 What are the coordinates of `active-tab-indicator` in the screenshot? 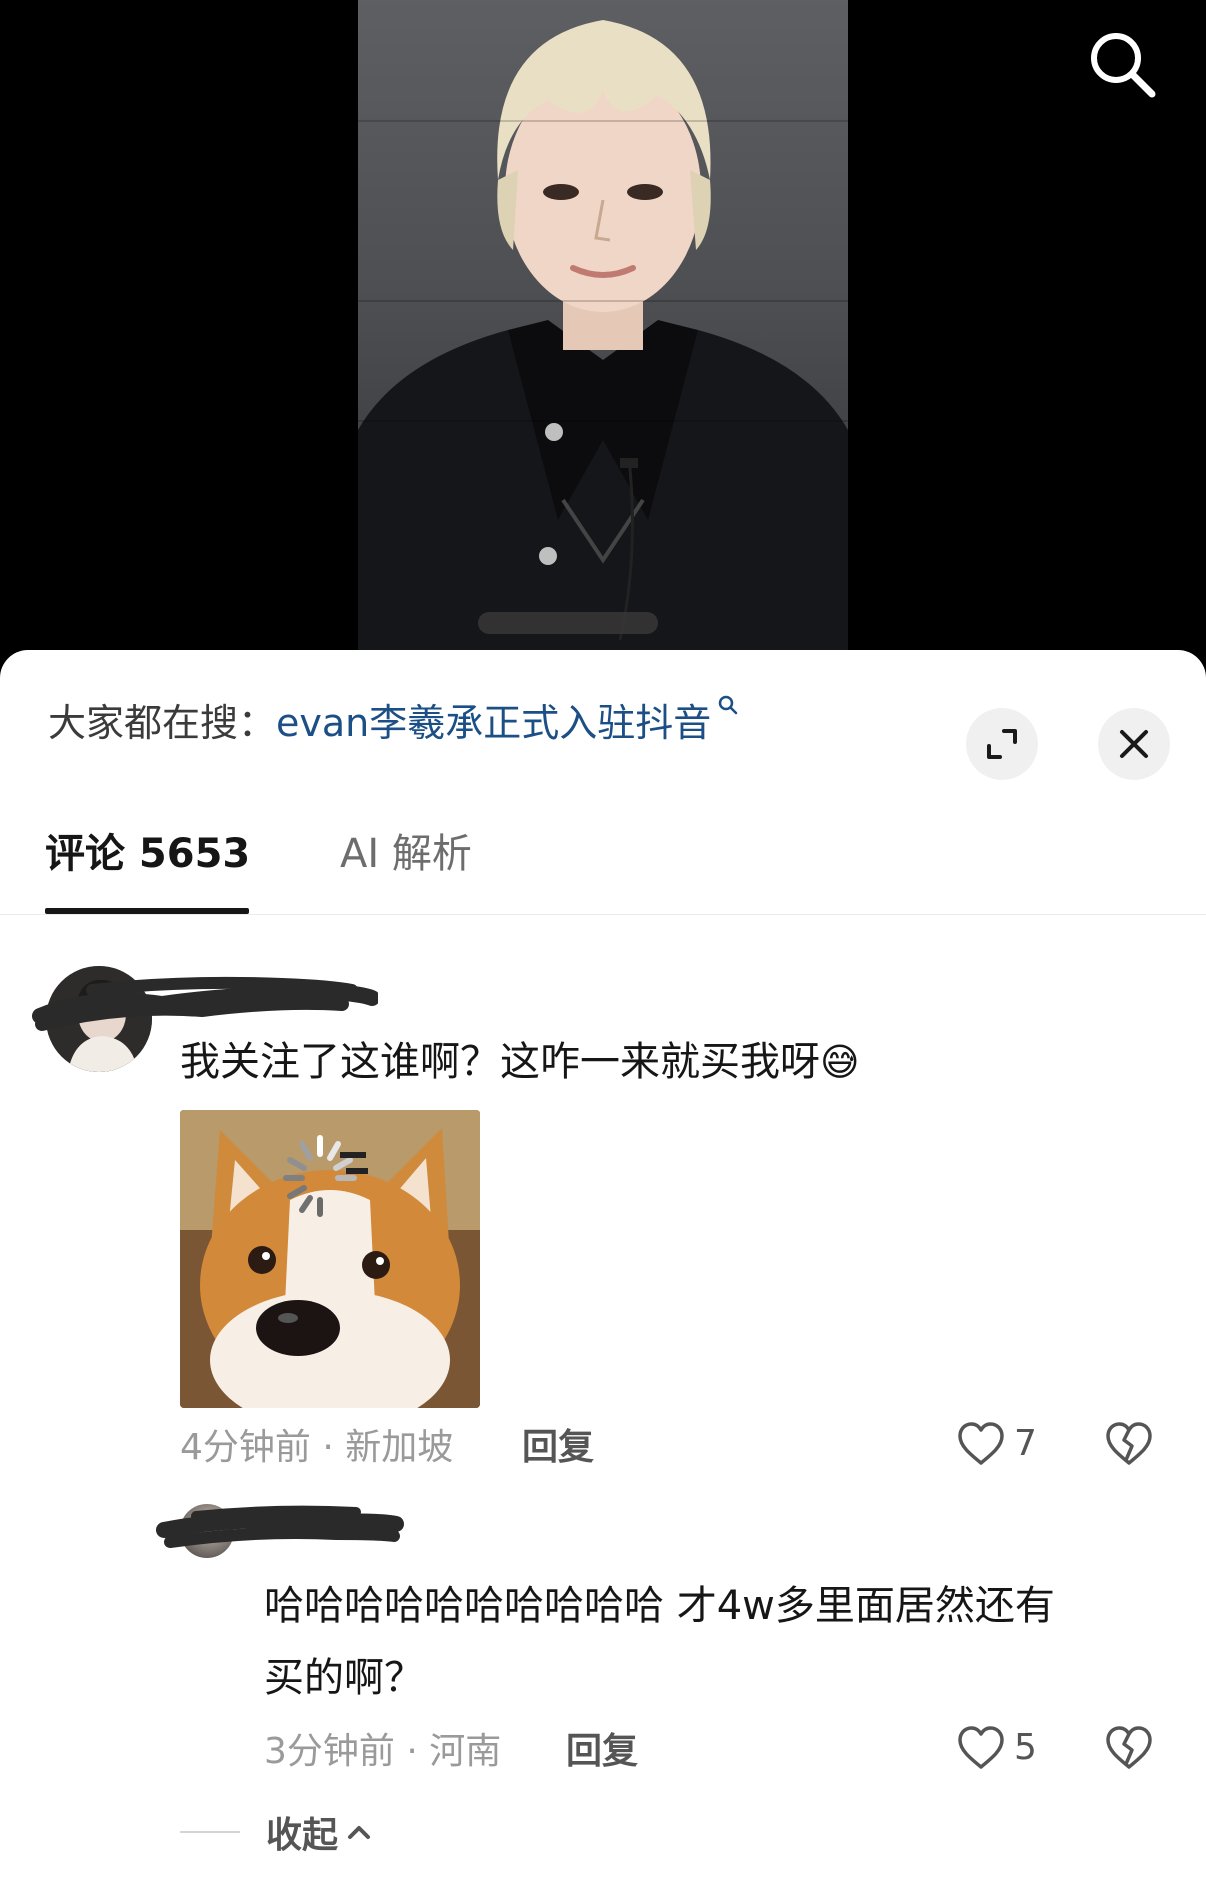 It's located at (147, 911).